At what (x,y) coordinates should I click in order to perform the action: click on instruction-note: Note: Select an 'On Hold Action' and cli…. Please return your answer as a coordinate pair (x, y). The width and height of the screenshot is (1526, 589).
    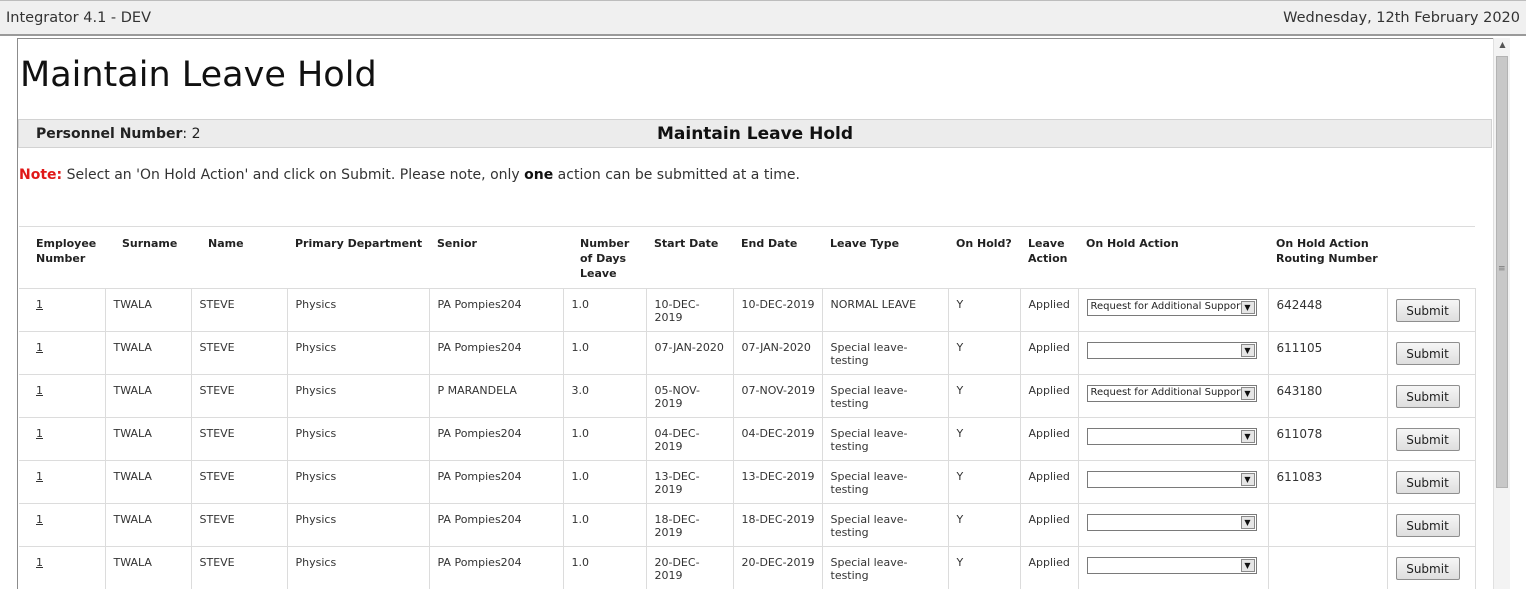
    Looking at the image, I should click on (409, 175).